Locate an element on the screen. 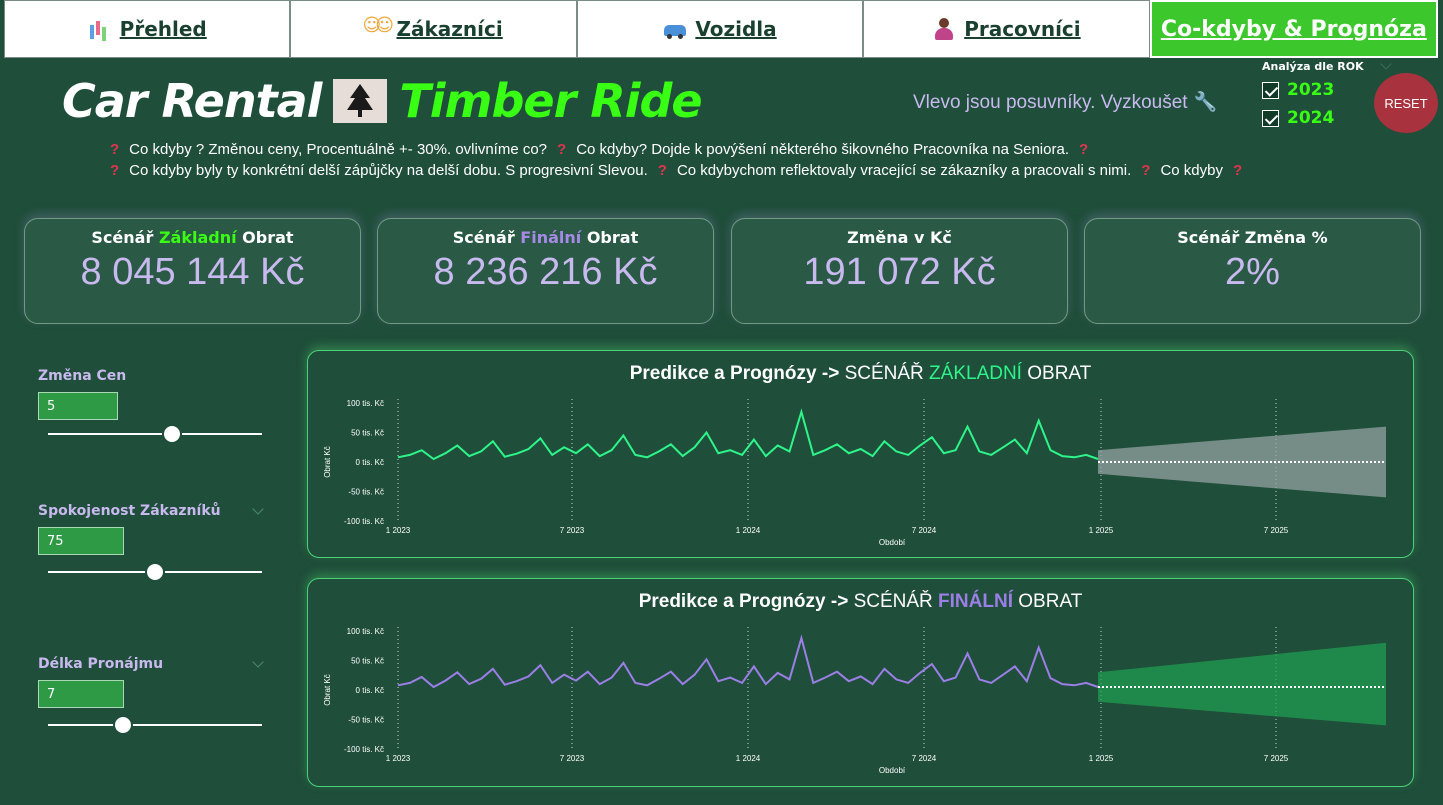 The image size is (1443, 805). slider-title: Změna Cen is located at coordinates (82, 376).